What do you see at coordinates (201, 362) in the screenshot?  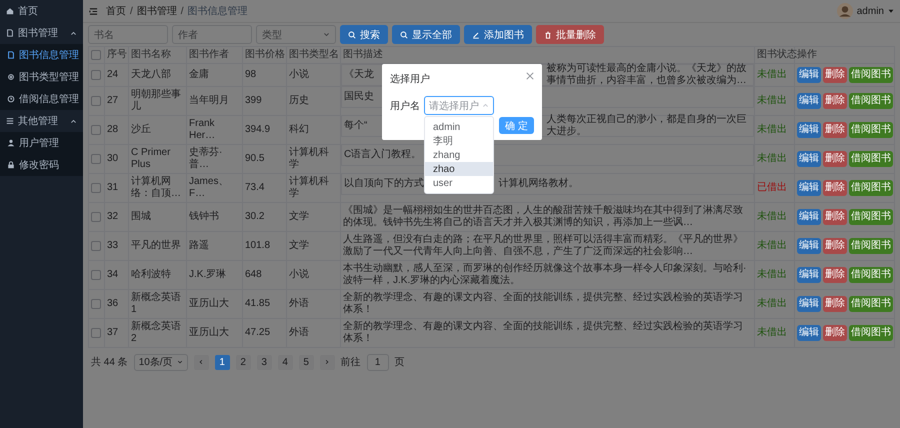 I see `prev-page-button` at bounding box center [201, 362].